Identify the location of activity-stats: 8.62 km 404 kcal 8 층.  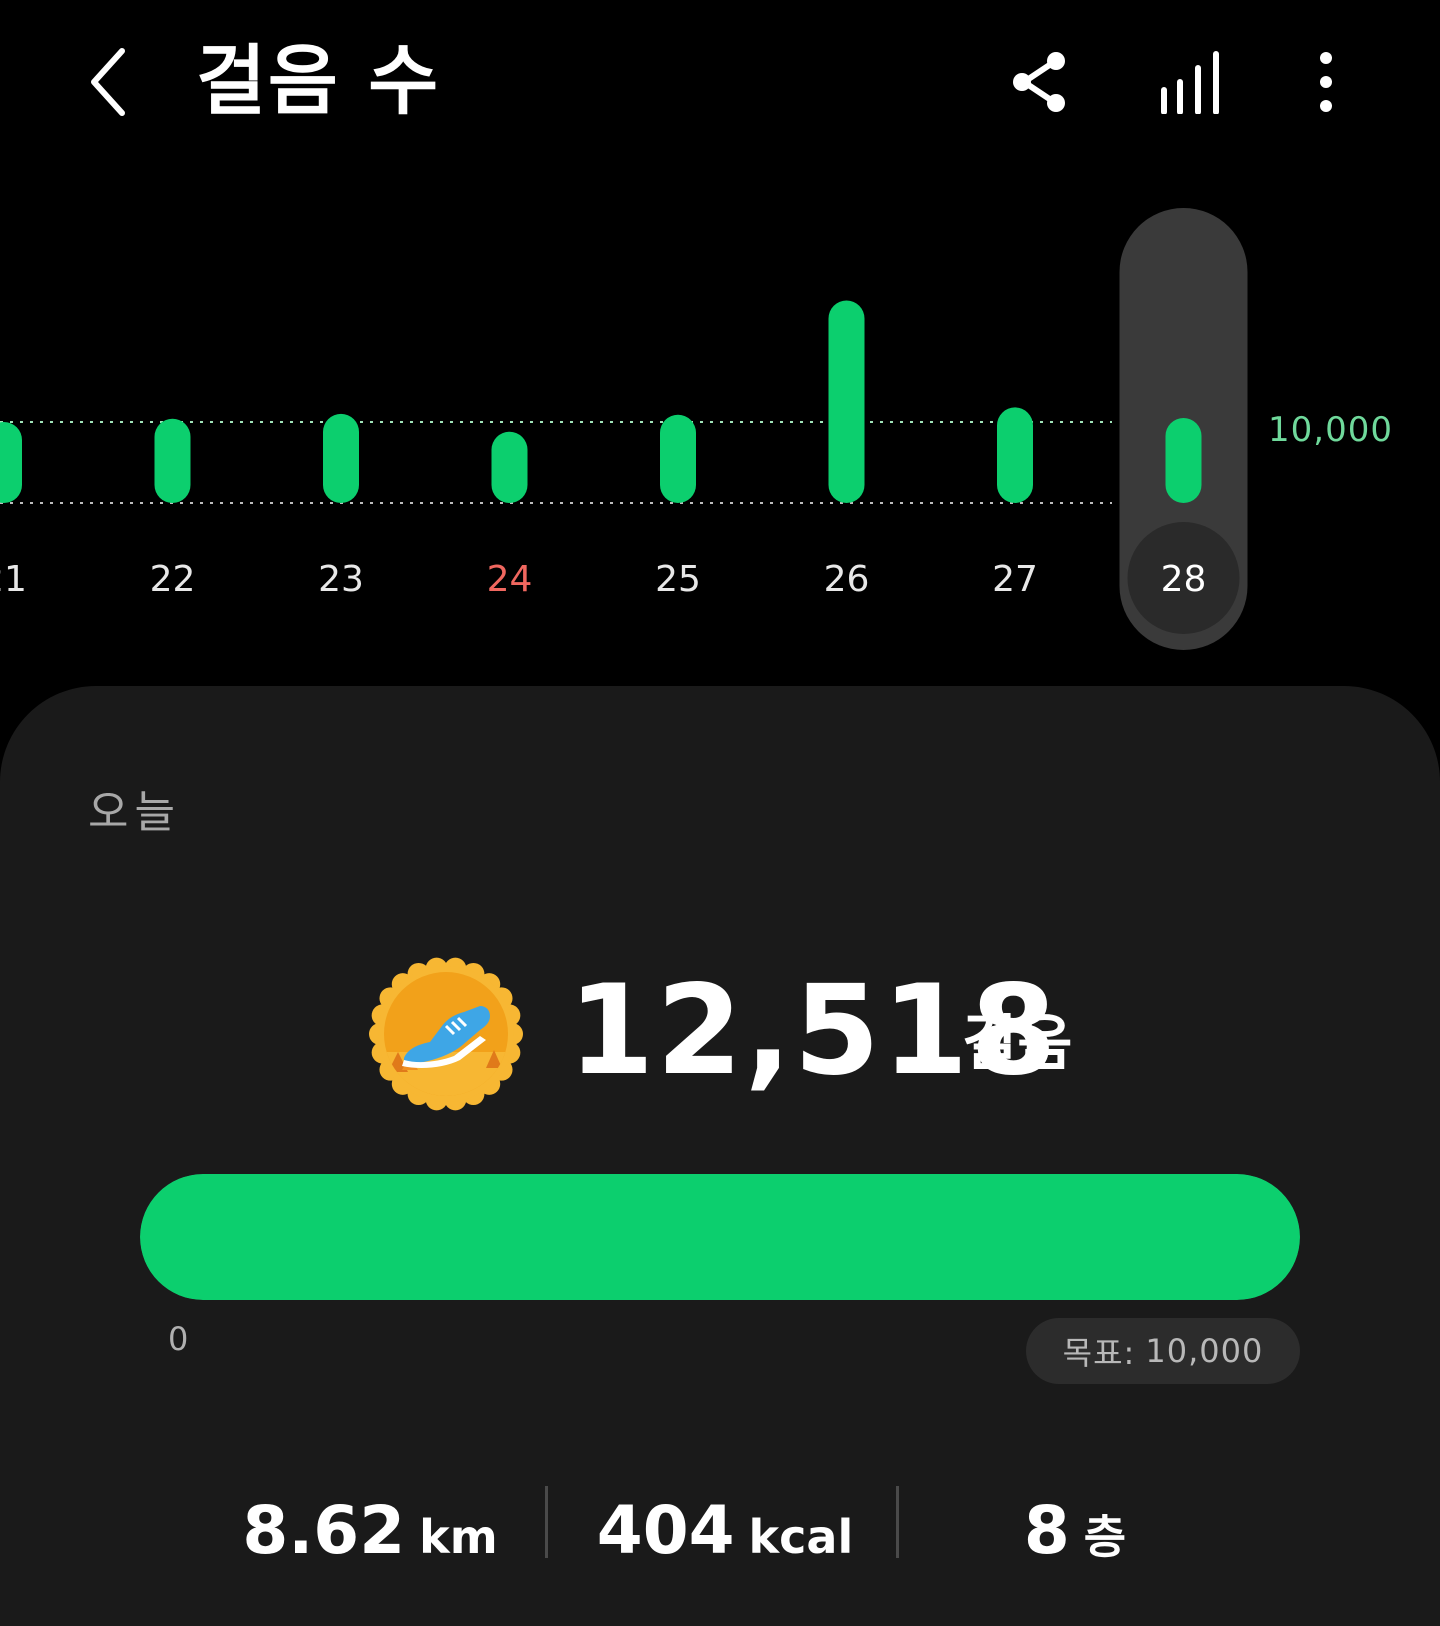
(720, 1541).